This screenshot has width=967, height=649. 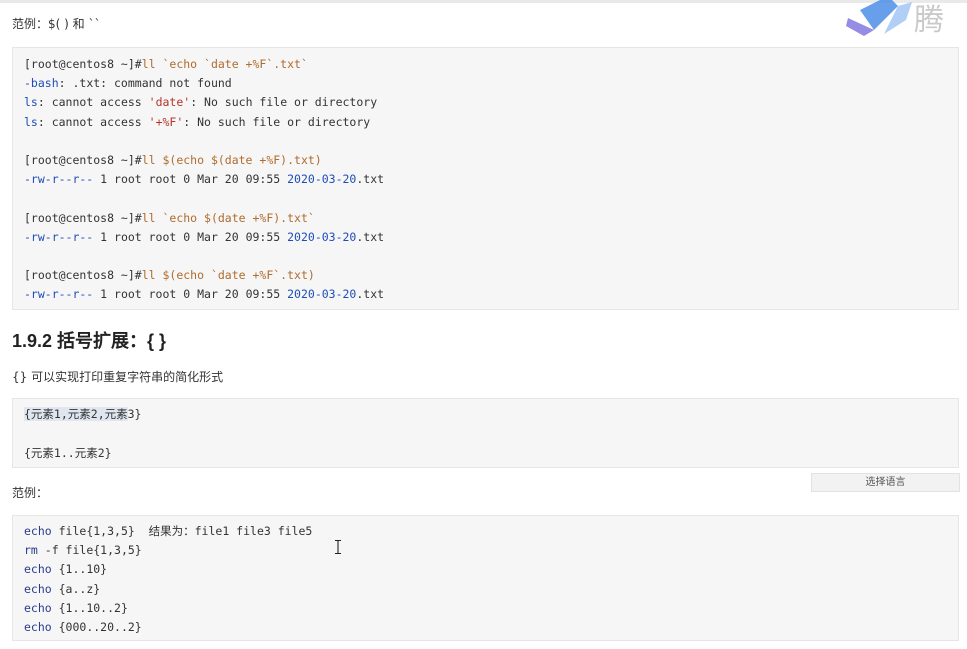 I want to click on code-token: {a..z}, so click(x=76, y=588).